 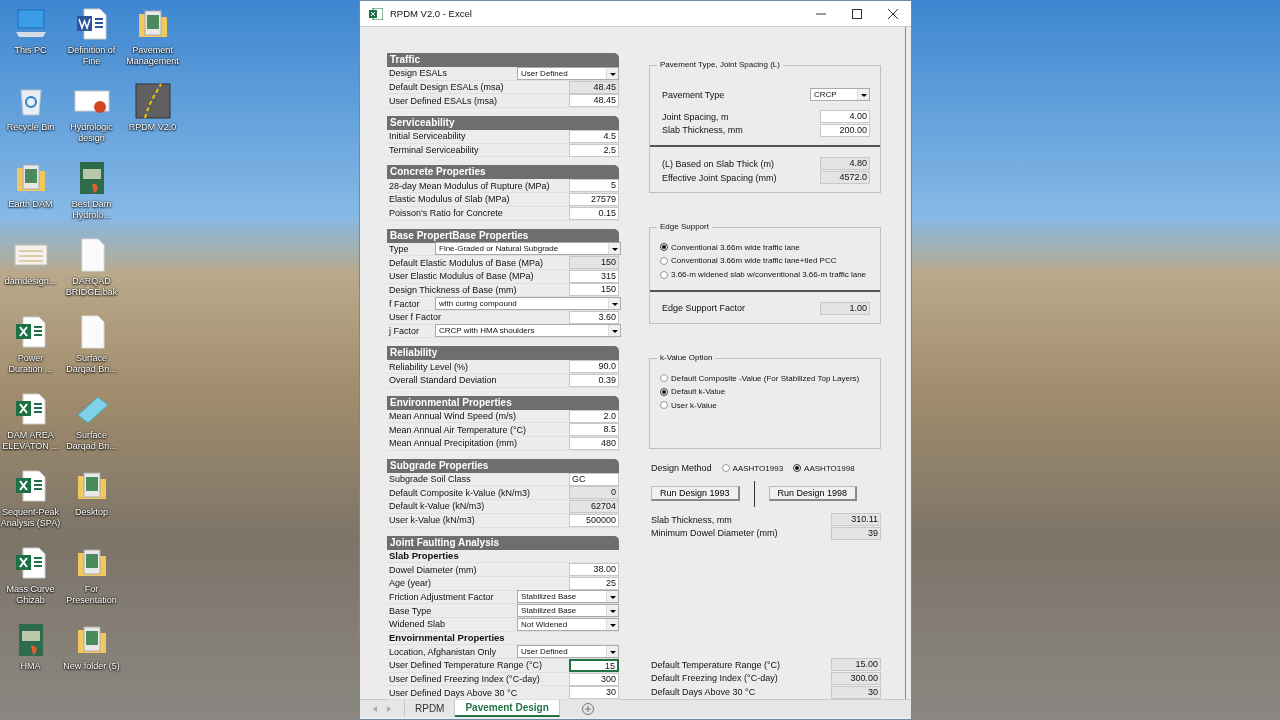 I want to click on radio-button: Conventional 3.66m wide traffic lane, so click(x=765, y=247).